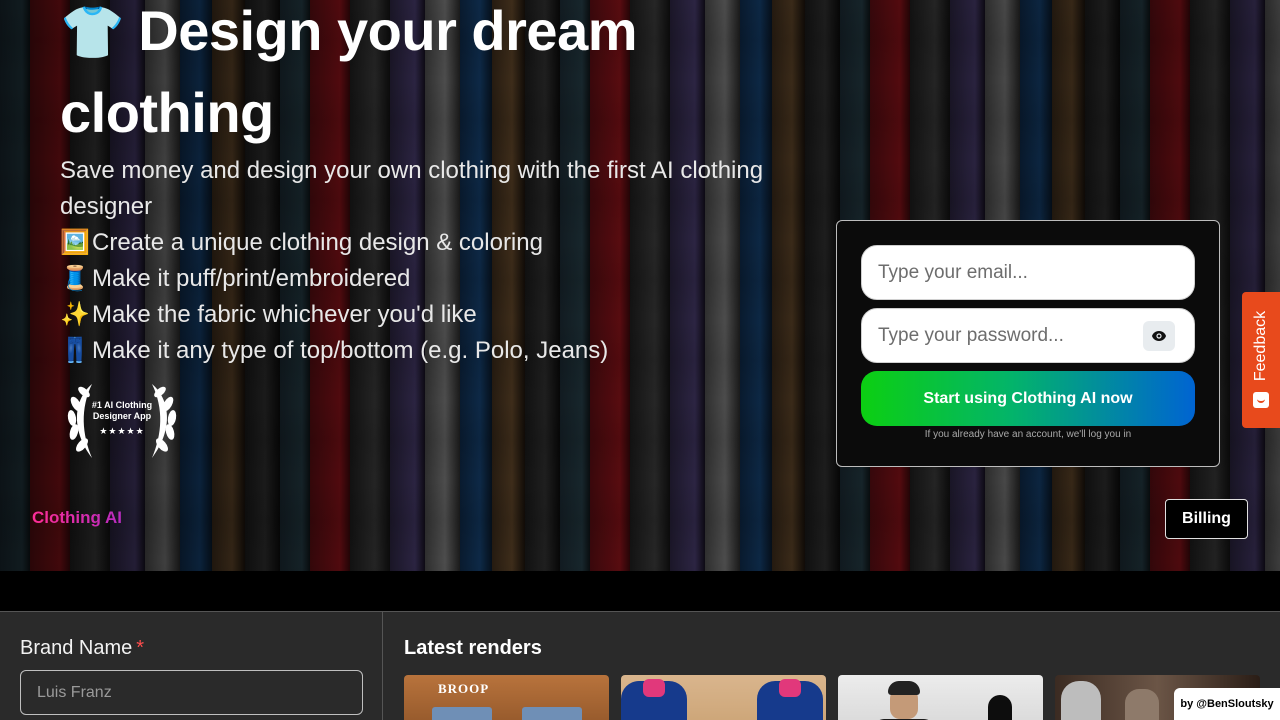  I want to click on required-mark: *, so click(140, 648).